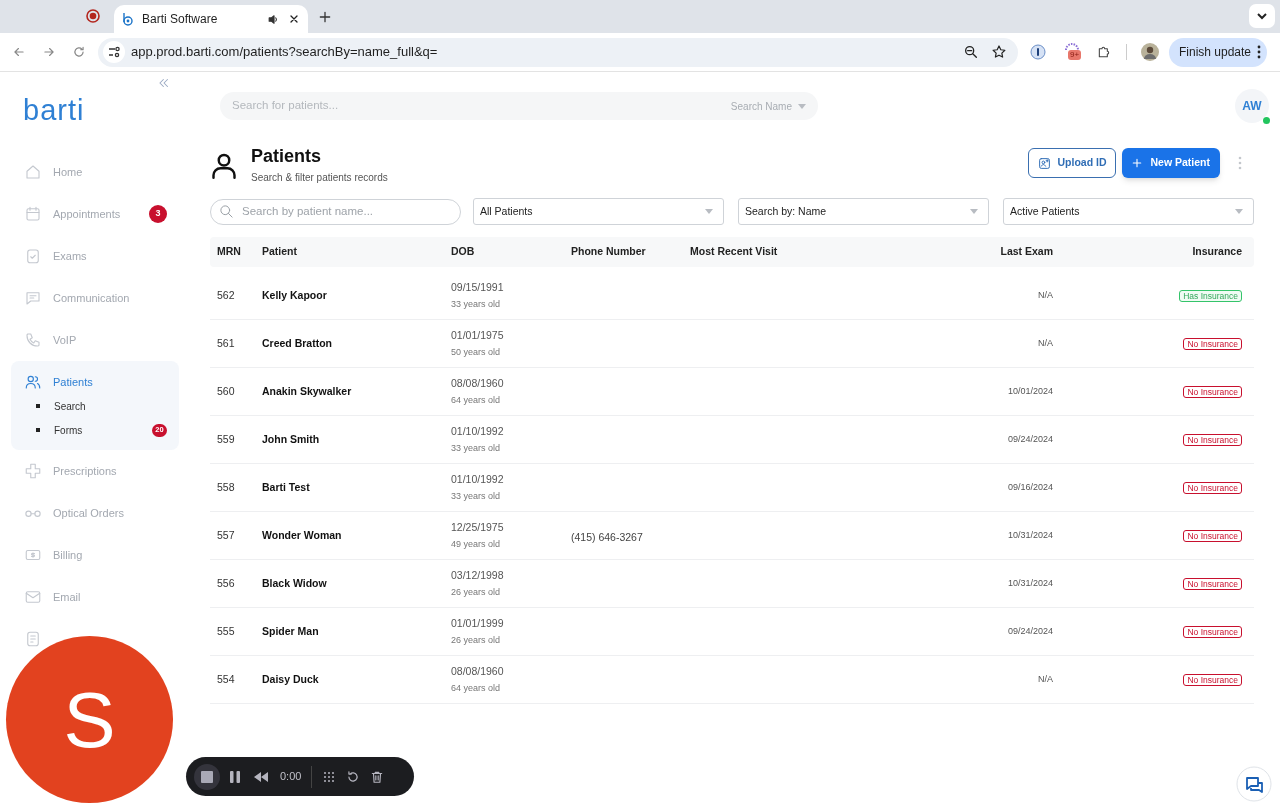 The width and height of the screenshot is (1280, 808). What do you see at coordinates (1030, 631) in the screenshot?
I see `table-cell-text: 09/24/2024` at bounding box center [1030, 631].